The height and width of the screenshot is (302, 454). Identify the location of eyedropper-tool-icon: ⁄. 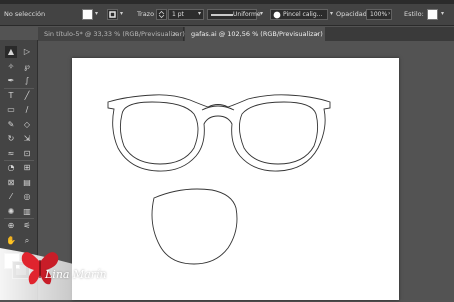
(11, 197).